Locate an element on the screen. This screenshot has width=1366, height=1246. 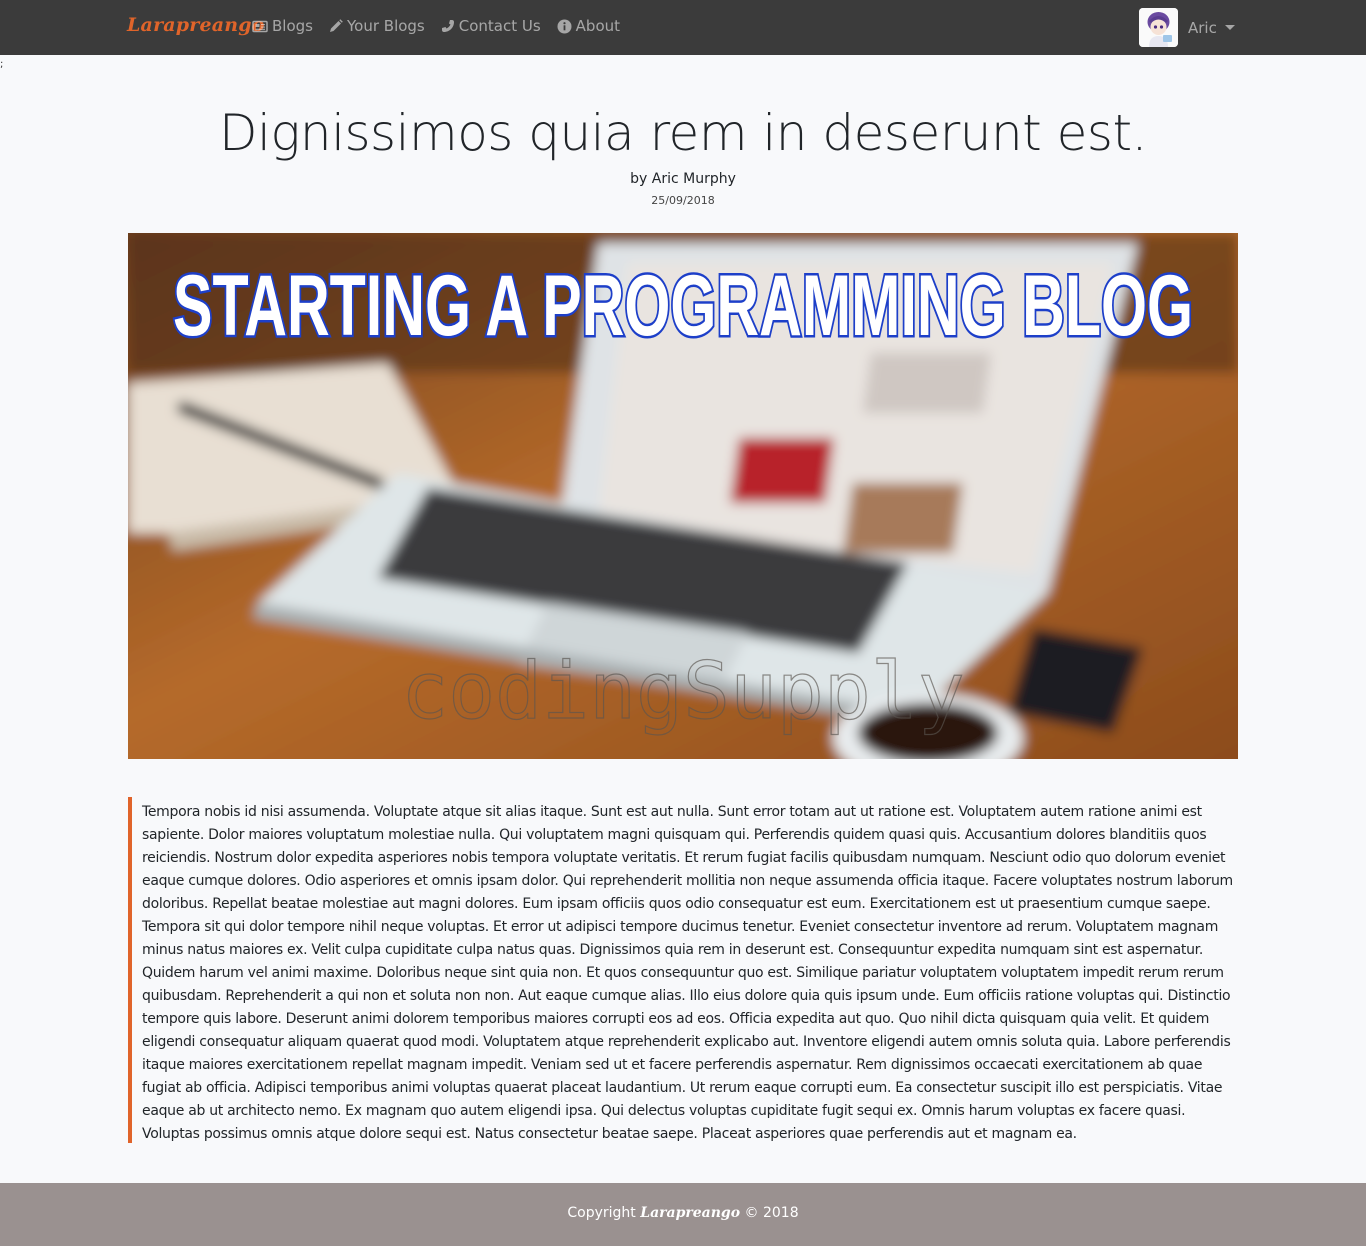
post-date: 25/09/2018 is located at coordinates (683, 200).